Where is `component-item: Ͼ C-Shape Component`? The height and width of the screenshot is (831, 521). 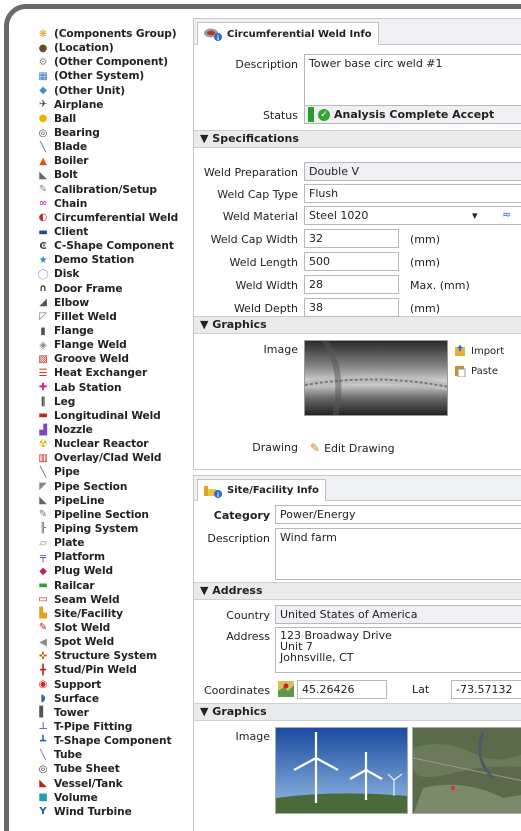
component-item: Ͼ C-Shape Component is located at coordinates (116, 246).